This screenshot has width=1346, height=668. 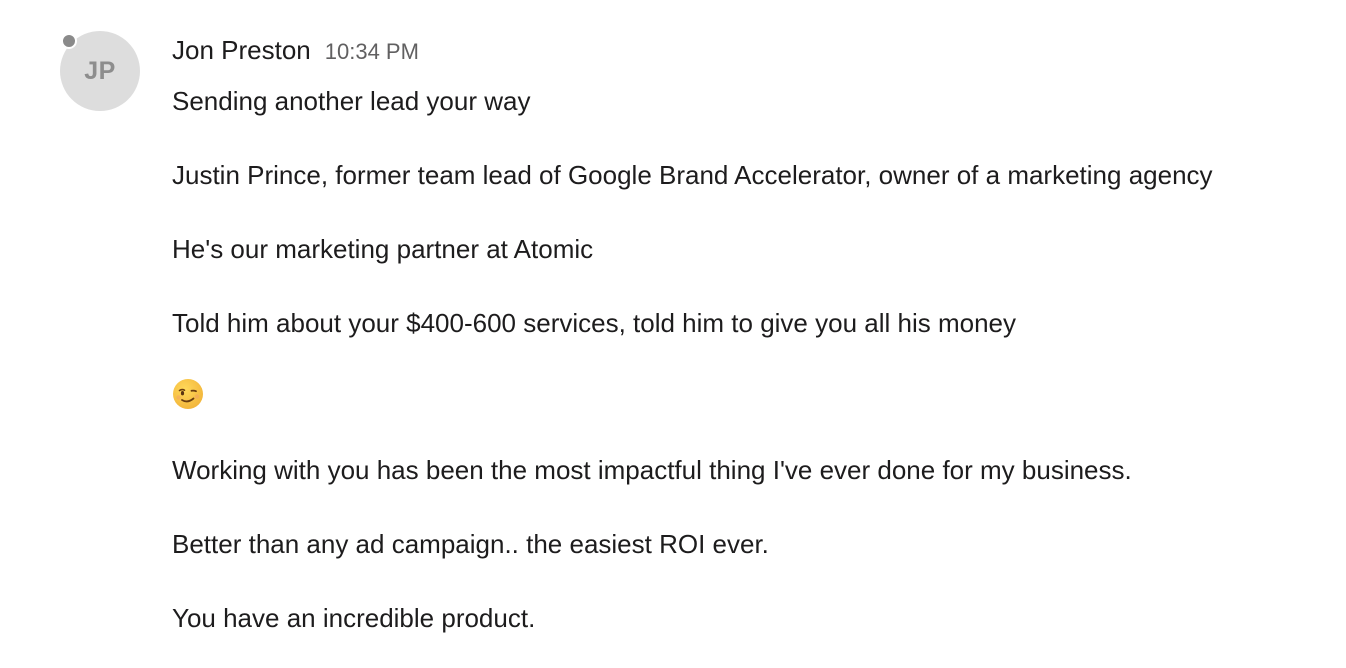 What do you see at coordinates (354, 618) in the screenshot?
I see `message-line: You have an incredible product.` at bounding box center [354, 618].